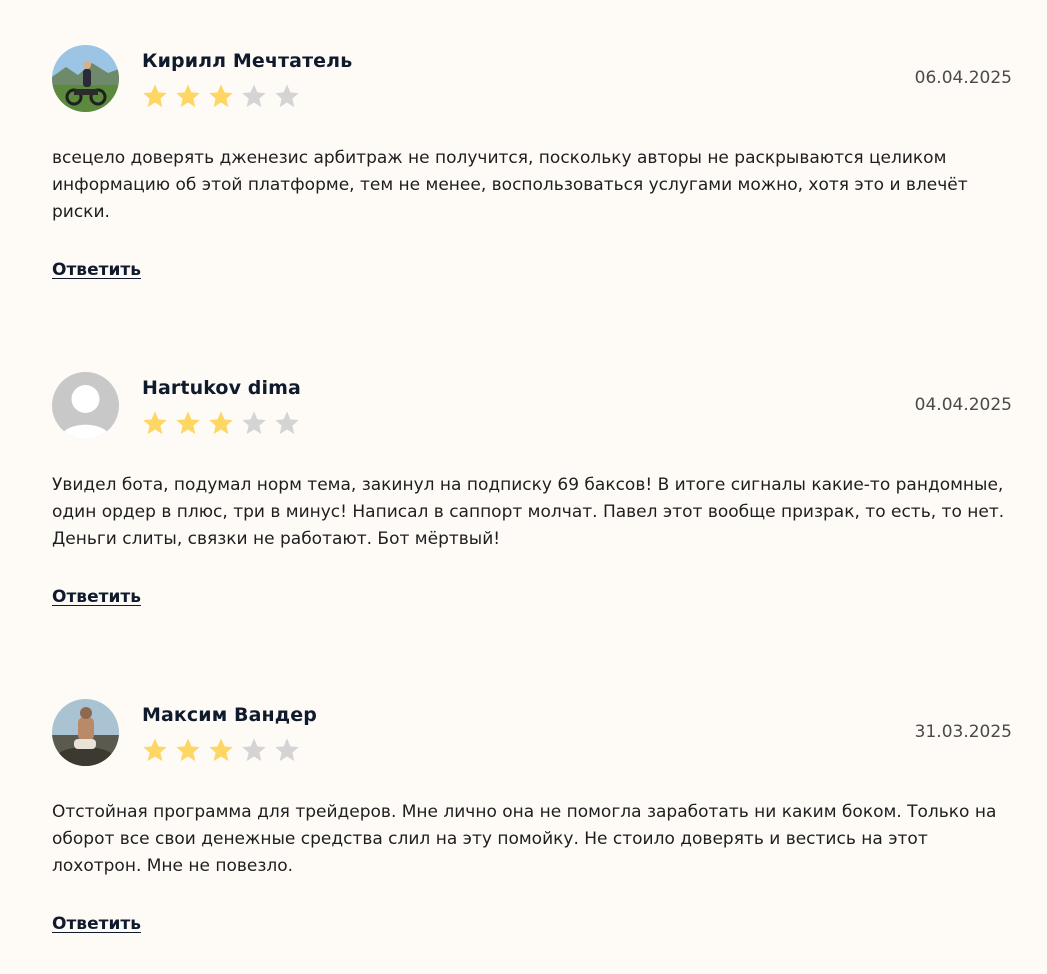 Image resolution: width=1047 pixels, height=974 pixels. Describe the element at coordinates (963, 78) in the screenshot. I see `review-date: 06.04.2025` at that location.